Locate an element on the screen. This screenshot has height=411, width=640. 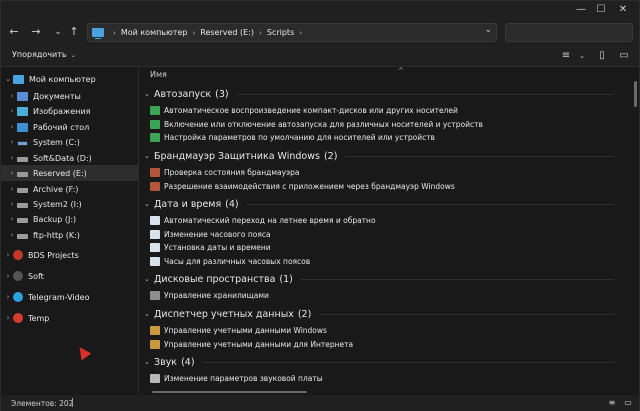
speaker-icon is located at coordinates (155, 378).